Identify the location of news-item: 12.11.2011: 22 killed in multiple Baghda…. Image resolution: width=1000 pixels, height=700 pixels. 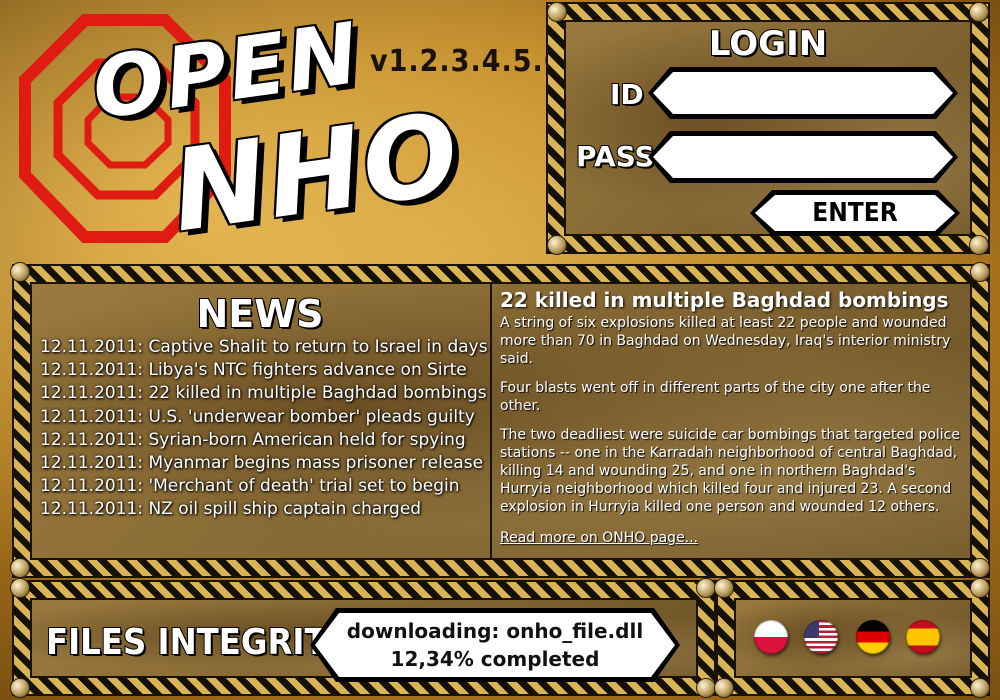
(264, 393).